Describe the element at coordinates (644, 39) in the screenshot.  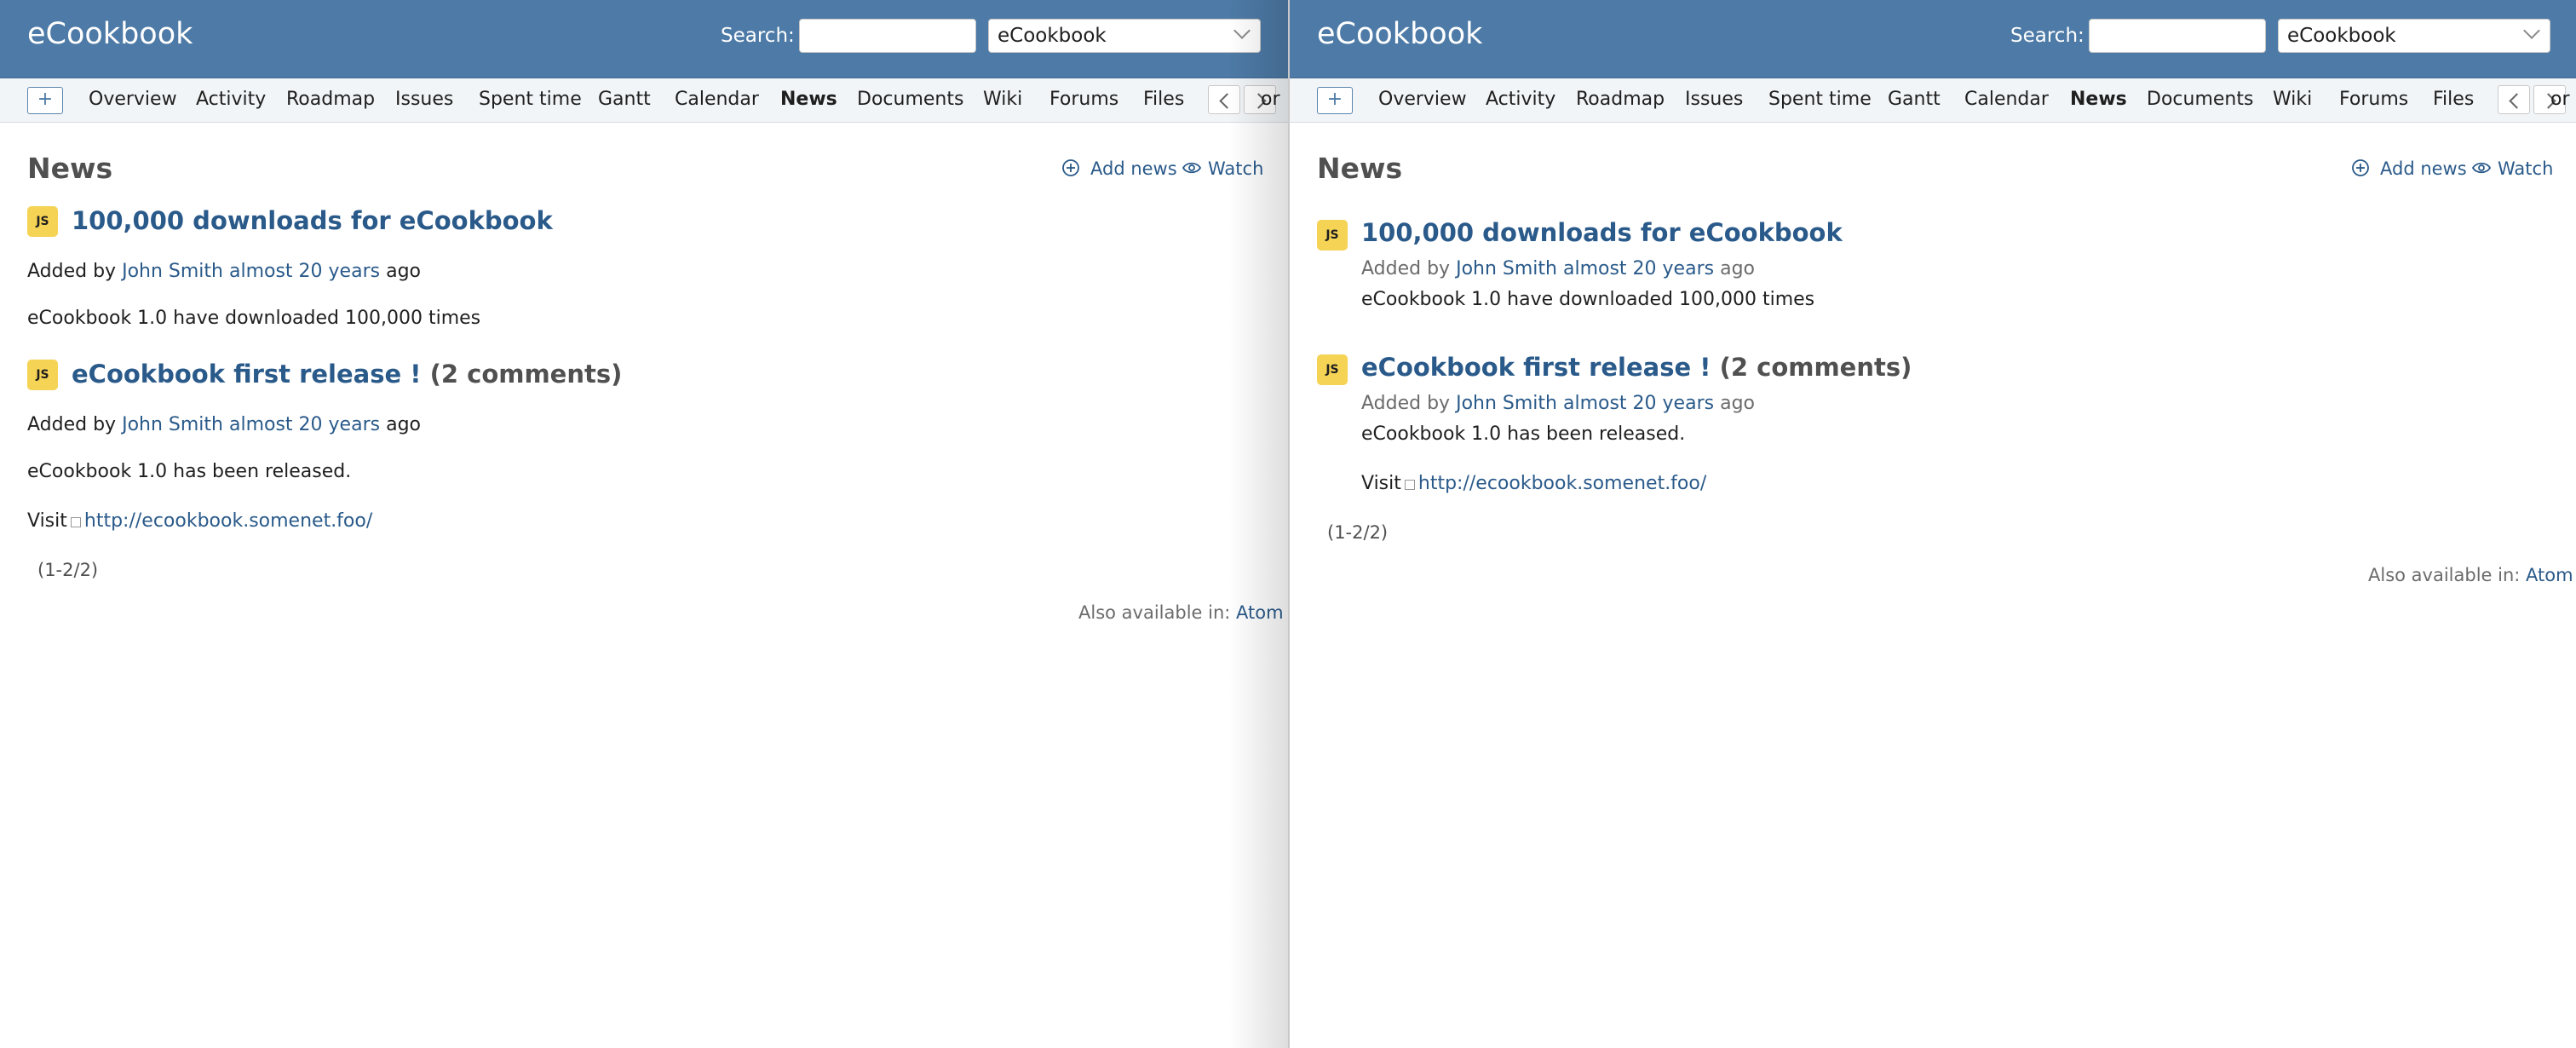
I see `top-header: eCookbook Search: eCookbook` at that location.